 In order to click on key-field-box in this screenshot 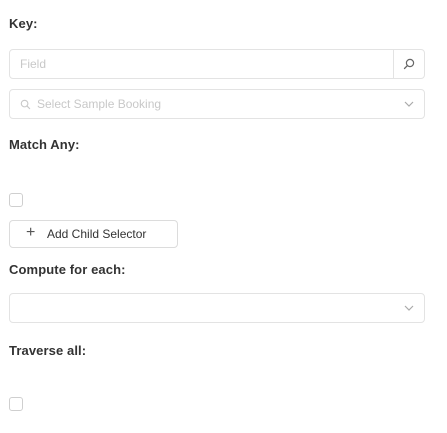, I will do `click(217, 64)`.